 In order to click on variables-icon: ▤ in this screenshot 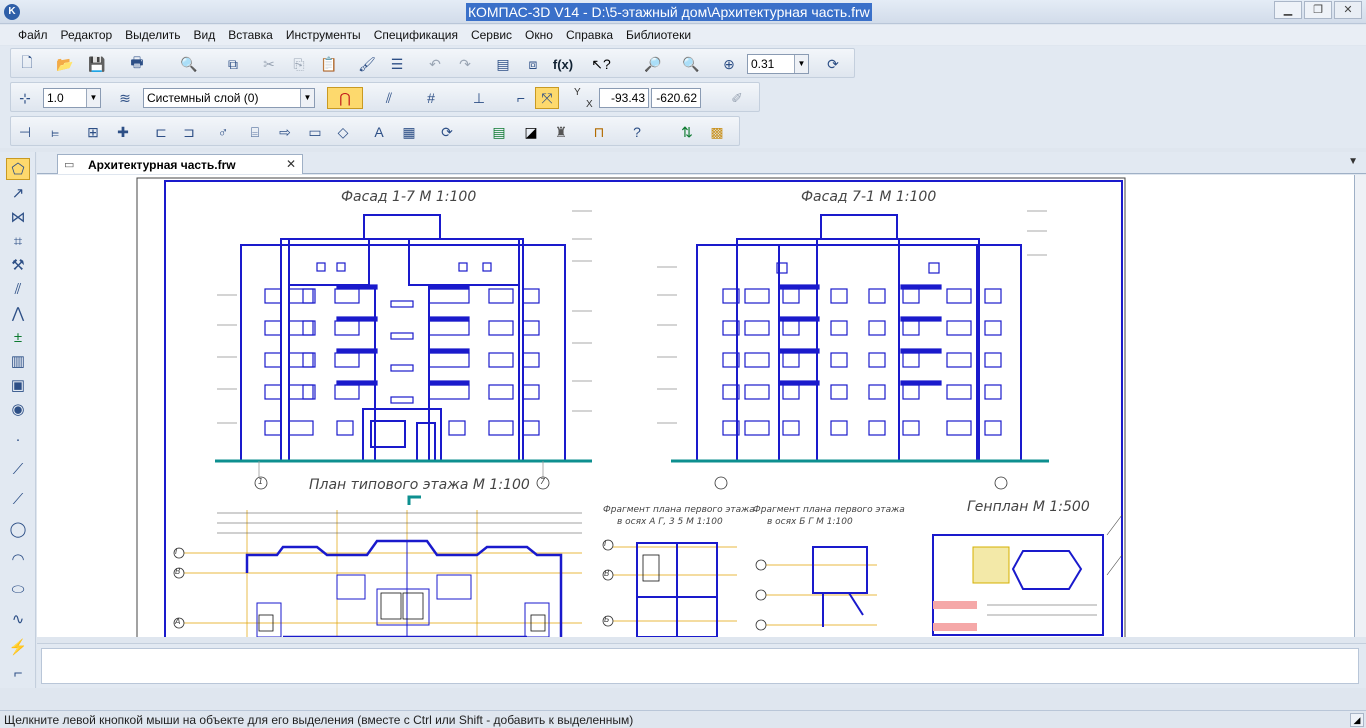, I will do `click(503, 64)`.